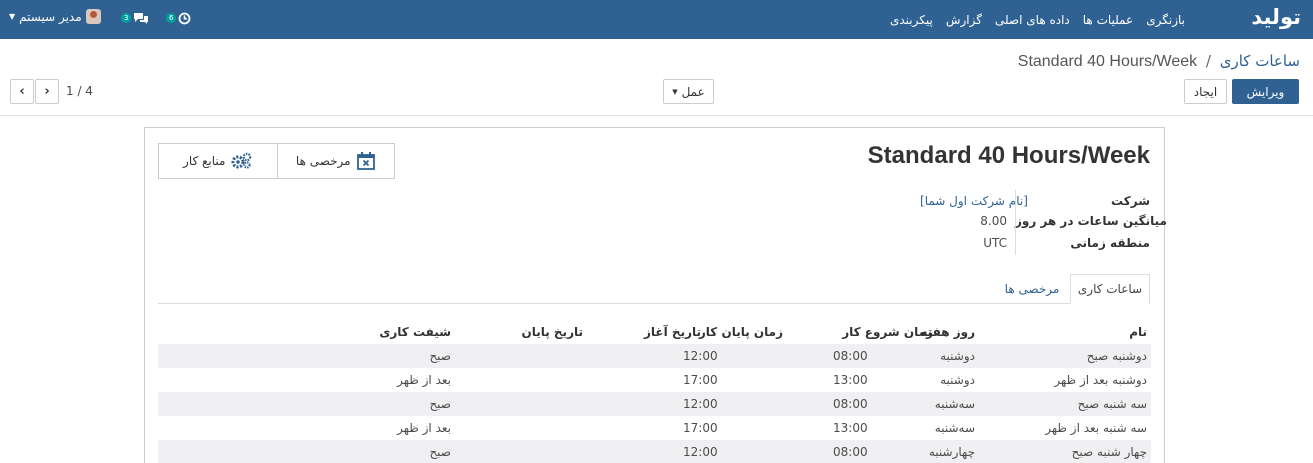 This screenshot has height=463, width=1313. Describe the element at coordinates (1035, 200) in the screenshot. I see `company-field-row: شرکت [نام شرکت اول شما]` at that location.